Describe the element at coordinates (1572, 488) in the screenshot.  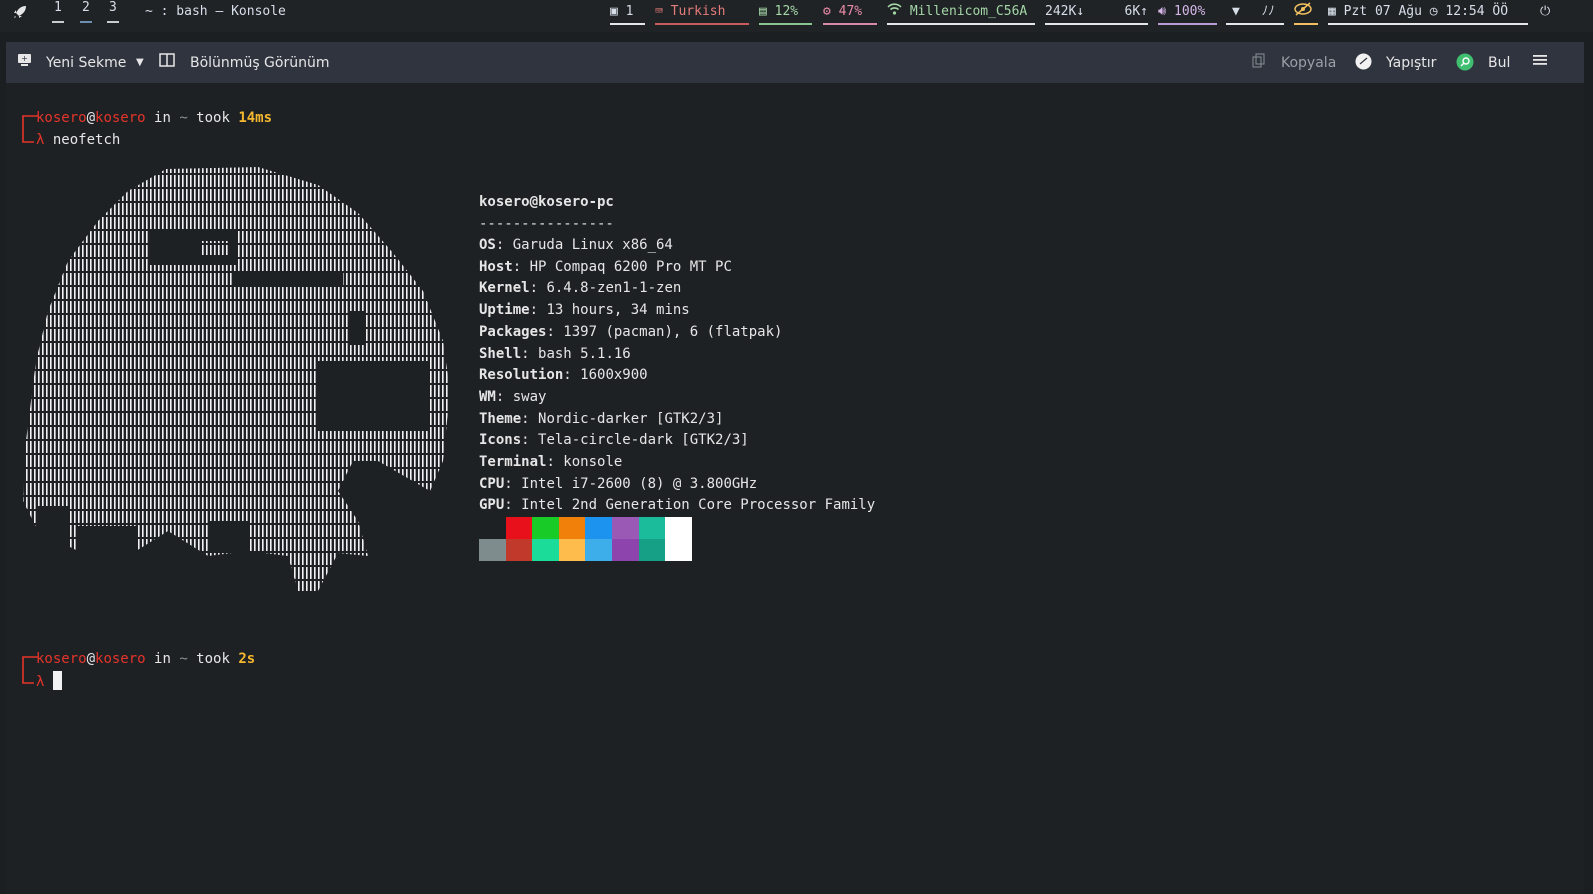
I see `scrollbar` at that location.